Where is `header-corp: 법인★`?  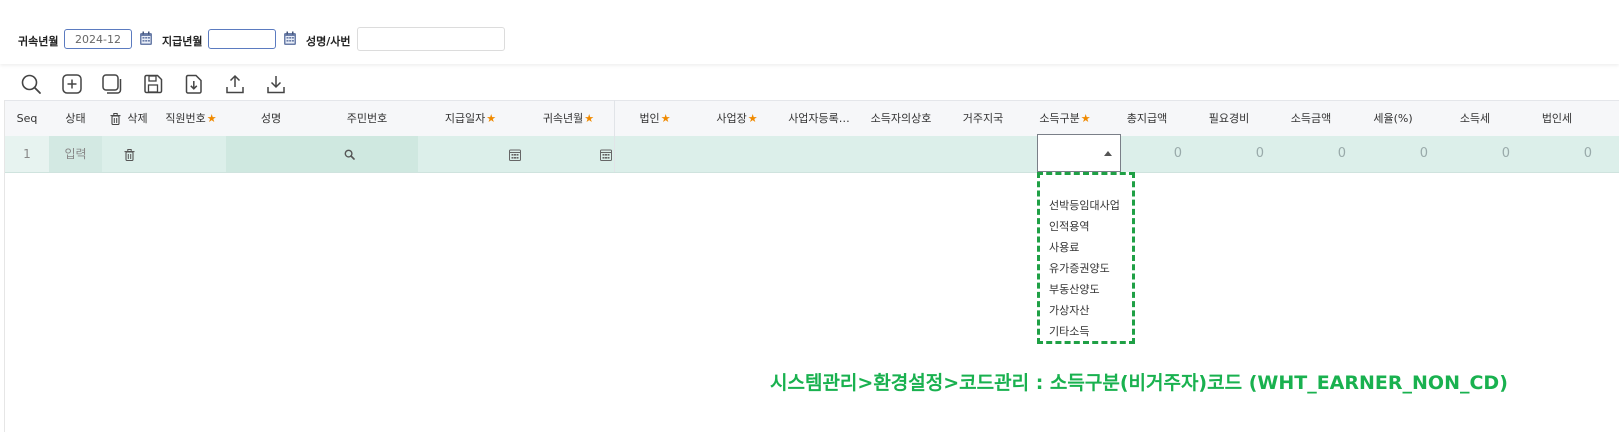
header-corp: 법인★ is located at coordinates (655, 119).